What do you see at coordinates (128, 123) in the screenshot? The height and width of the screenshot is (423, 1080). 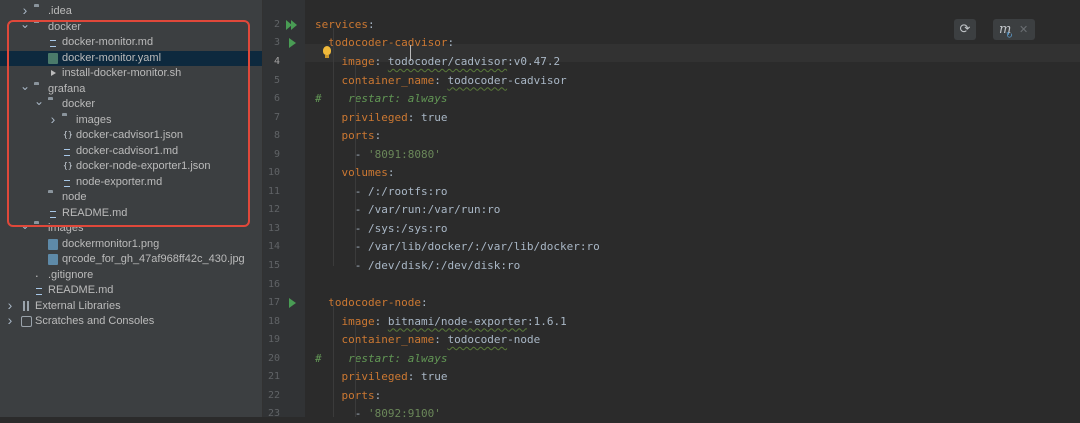 I see `highlight-box` at bounding box center [128, 123].